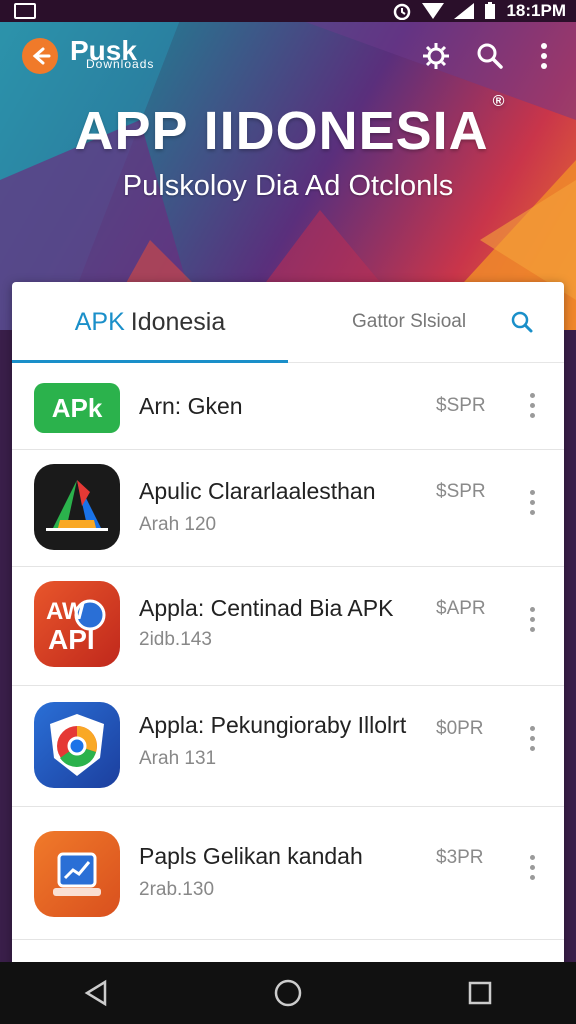 This screenshot has width=576, height=1024. What do you see at coordinates (99, 321) in the screenshot?
I see `tab-label-prefix: APK` at bounding box center [99, 321].